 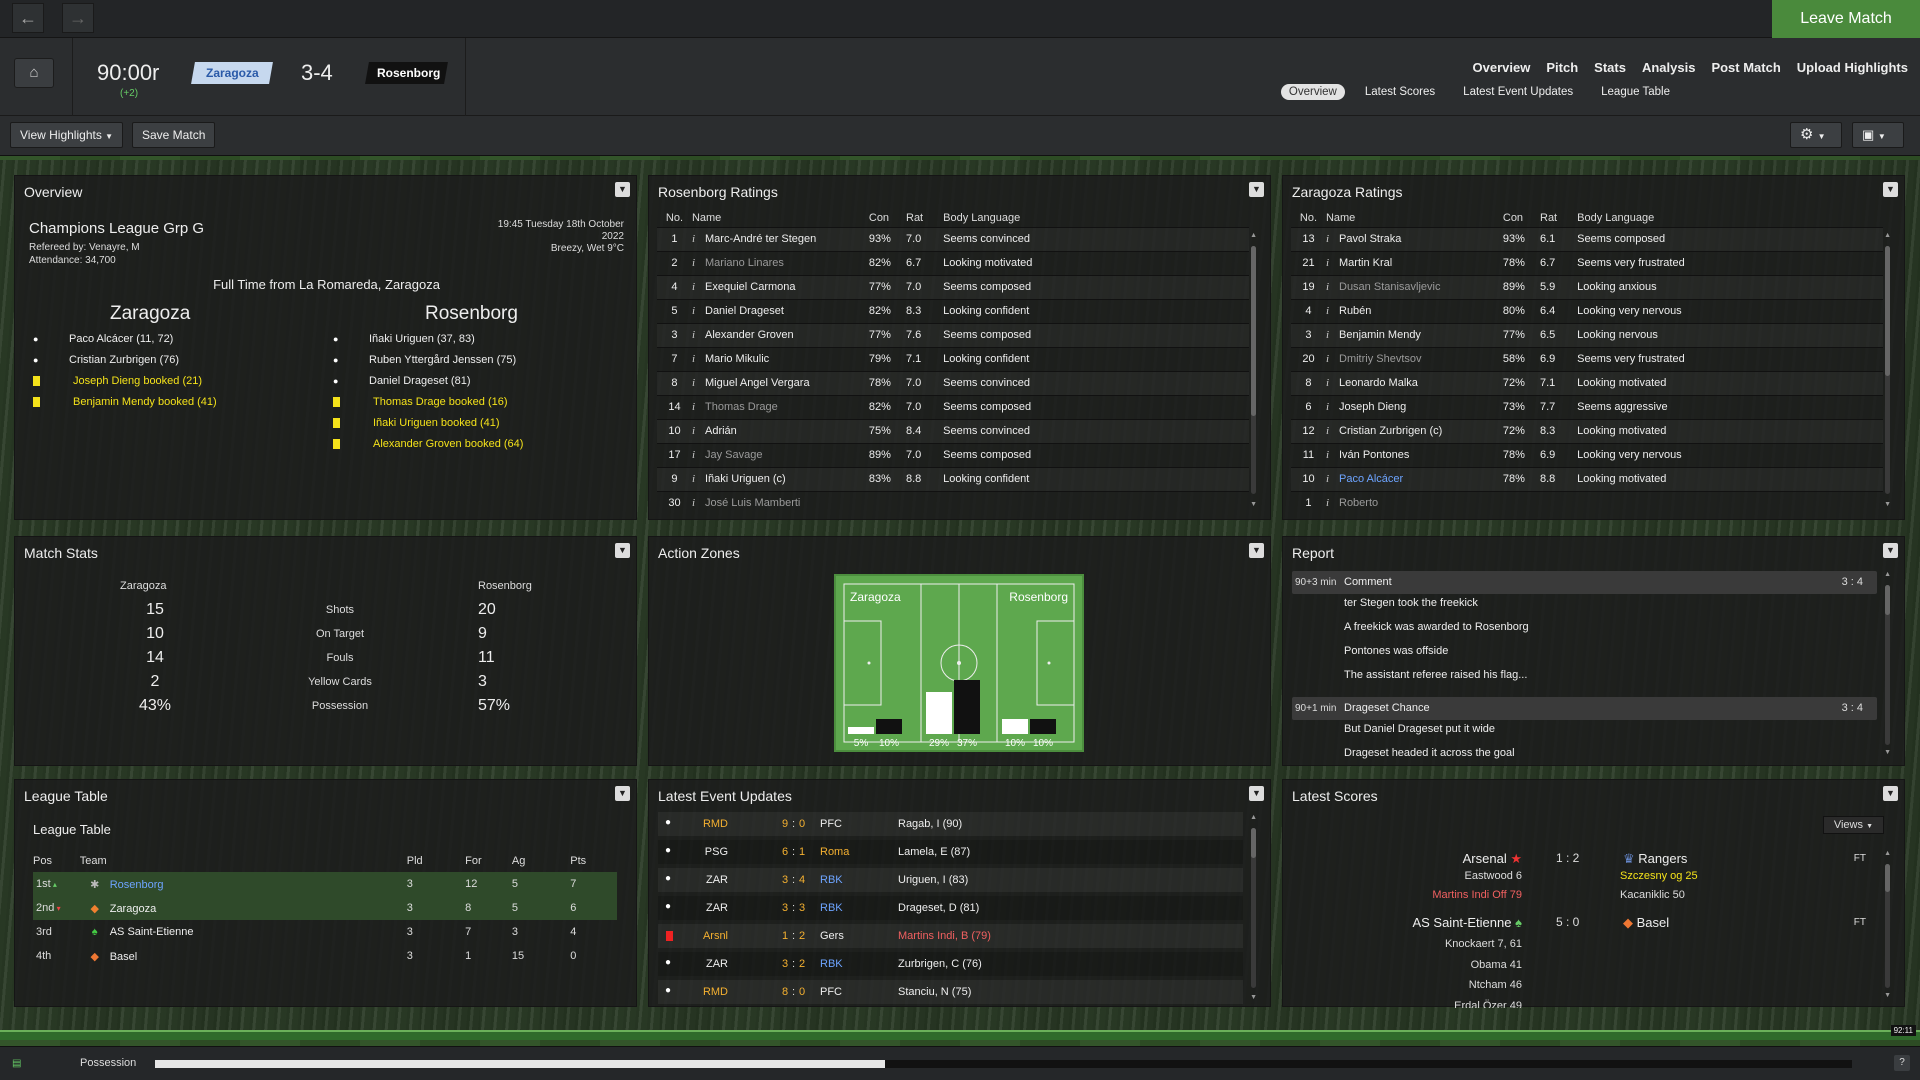 What do you see at coordinates (950, 880) in the screenshot?
I see `event-row: ● ZAR 3:4 RBK Uriguen, I (83)` at bounding box center [950, 880].